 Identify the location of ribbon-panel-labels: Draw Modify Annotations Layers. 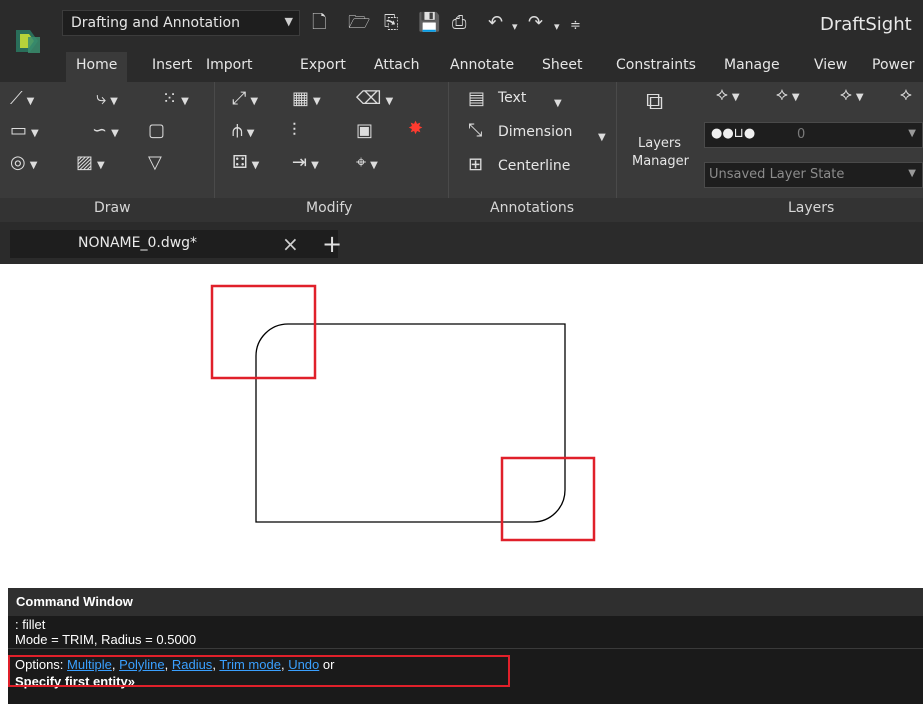
(461, 210).